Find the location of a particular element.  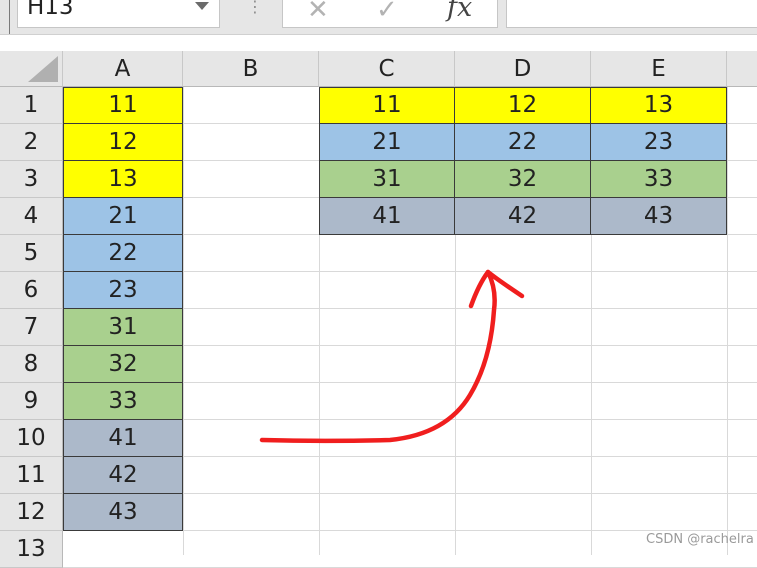

arrow-curve is located at coordinates (378, 356).